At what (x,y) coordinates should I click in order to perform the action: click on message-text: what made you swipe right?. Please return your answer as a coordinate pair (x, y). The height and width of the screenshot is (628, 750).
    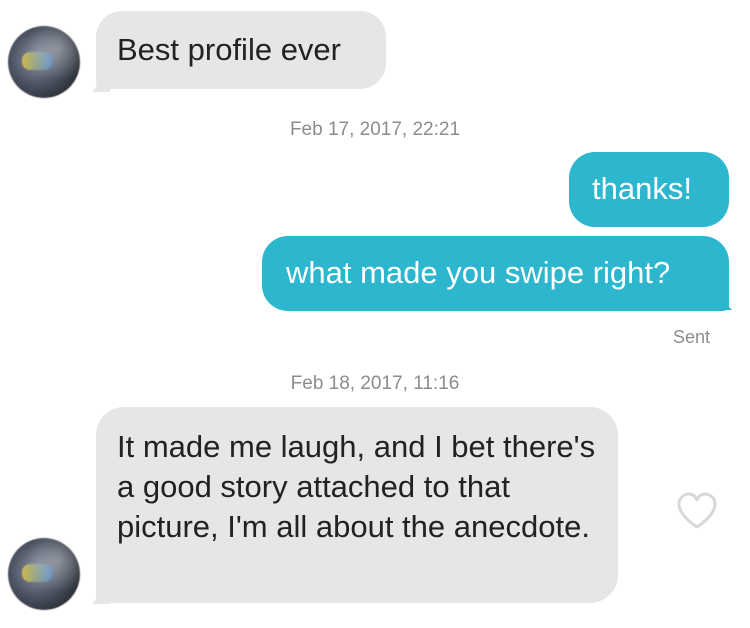
    Looking at the image, I should click on (478, 272).